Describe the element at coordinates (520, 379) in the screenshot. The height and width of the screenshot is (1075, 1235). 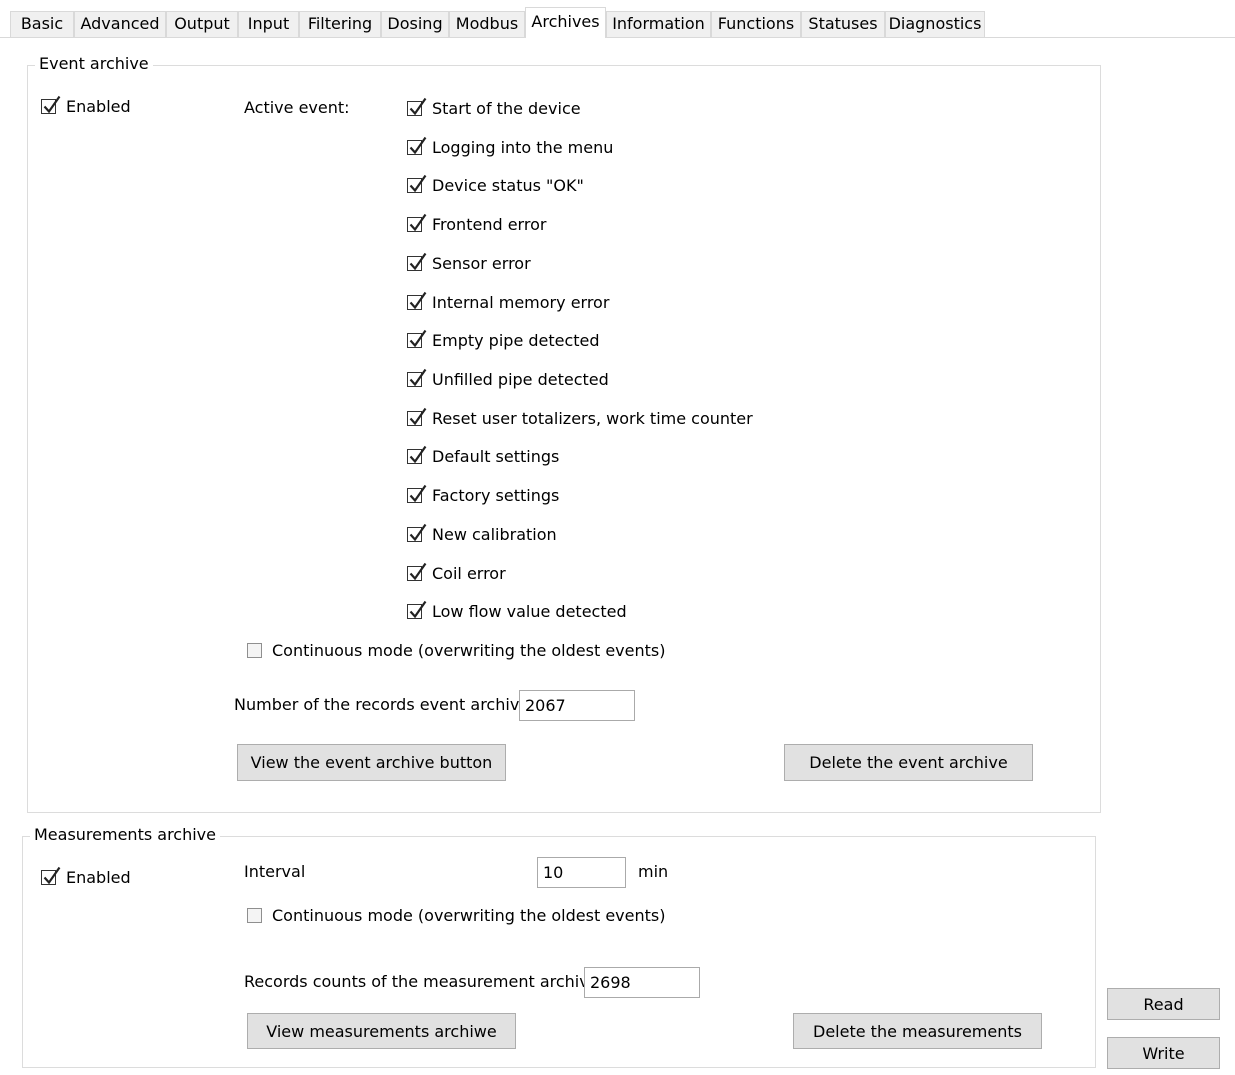
I see `event-label: Unfilled pipe detected` at that location.